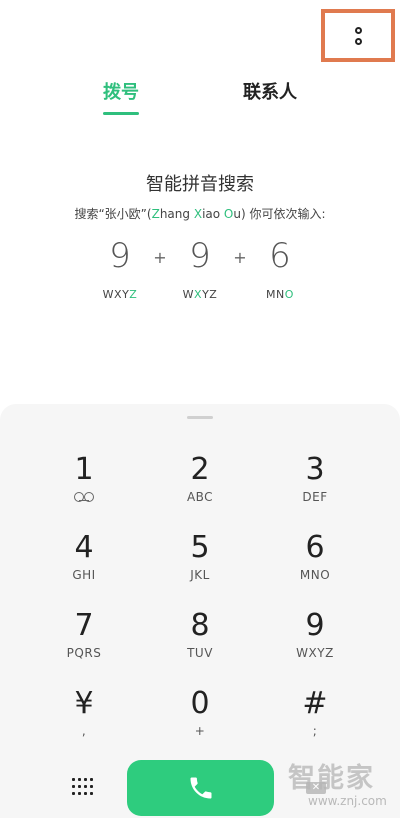 This screenshot has height=818, width=400. Describe the element at coordinates (84, 497) in the screenshot. I see `voicemail-icon` at that location.